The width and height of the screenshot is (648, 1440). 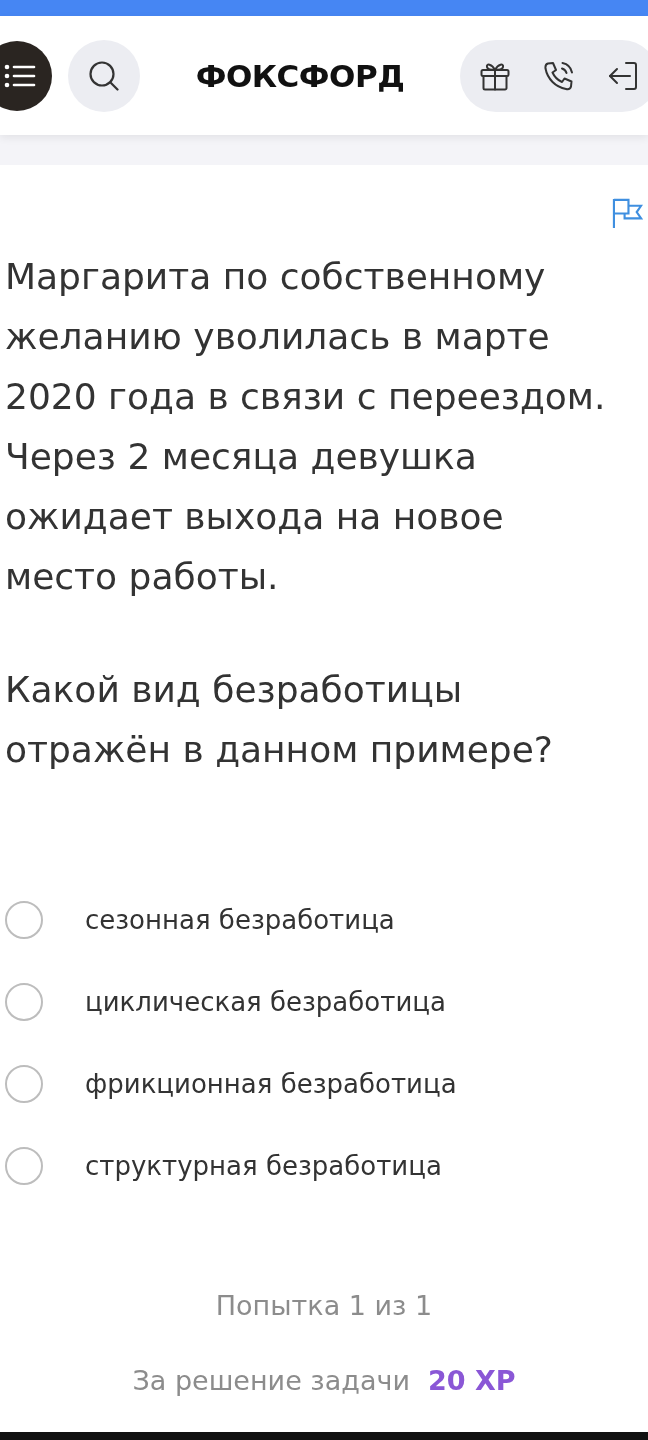 I want to click on logout-icon, so click(x=623, y=75).